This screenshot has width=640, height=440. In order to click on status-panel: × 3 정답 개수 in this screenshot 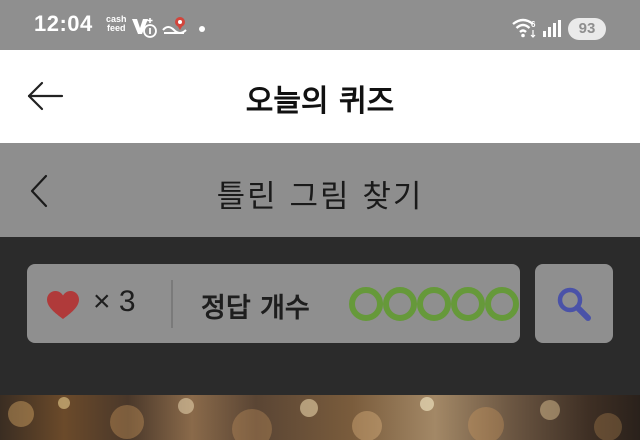, I will do `click(273, 303)`.